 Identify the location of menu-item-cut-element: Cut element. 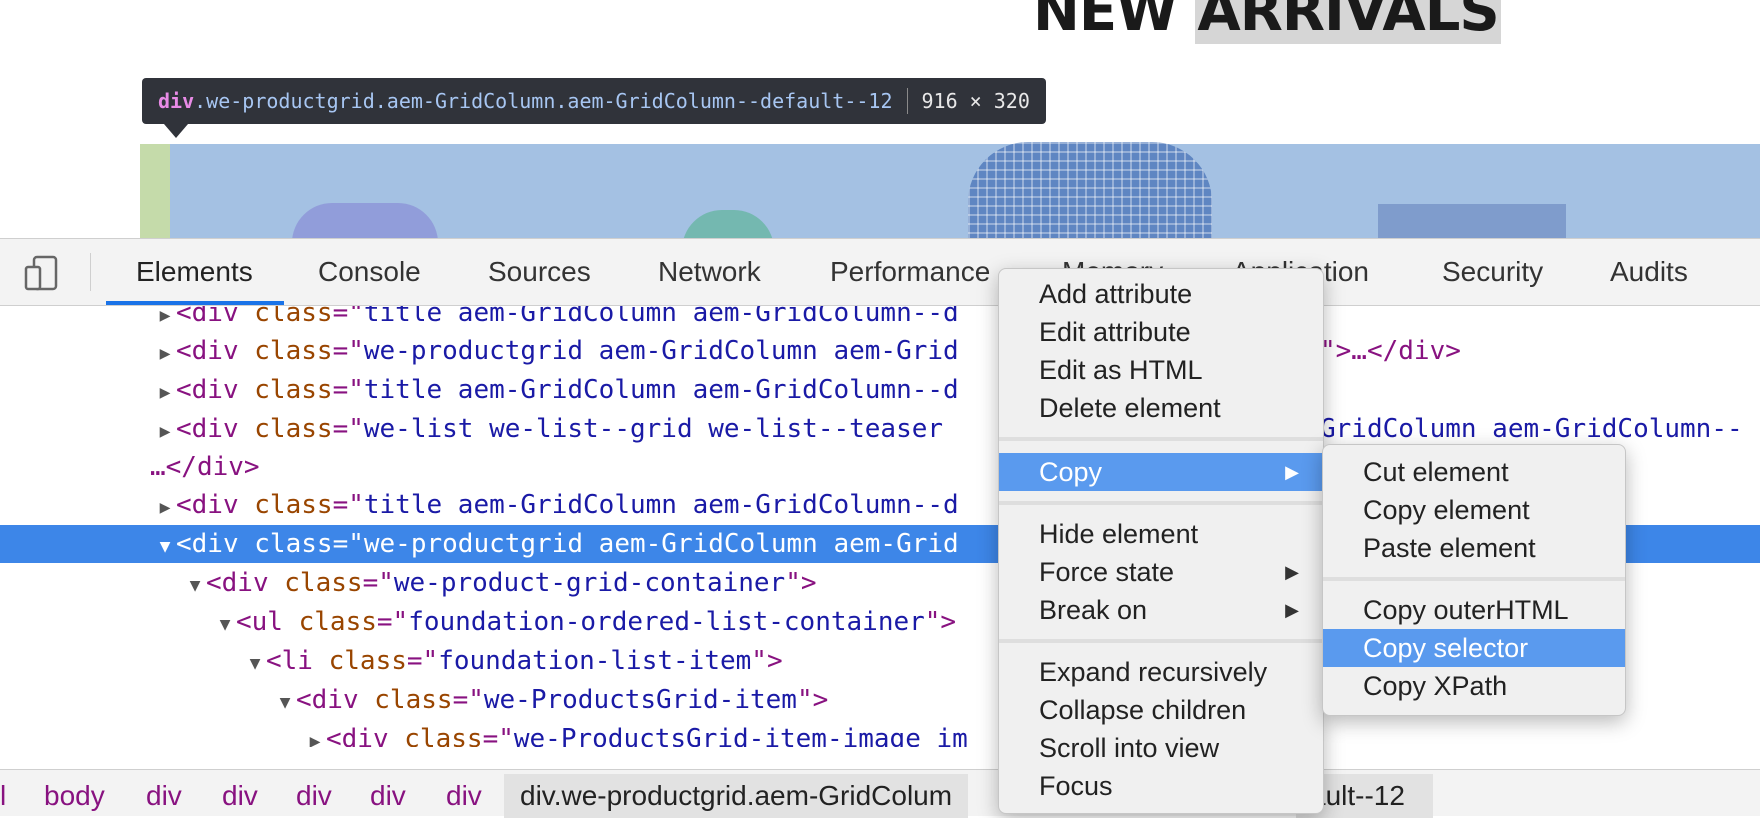
(1474, 472).